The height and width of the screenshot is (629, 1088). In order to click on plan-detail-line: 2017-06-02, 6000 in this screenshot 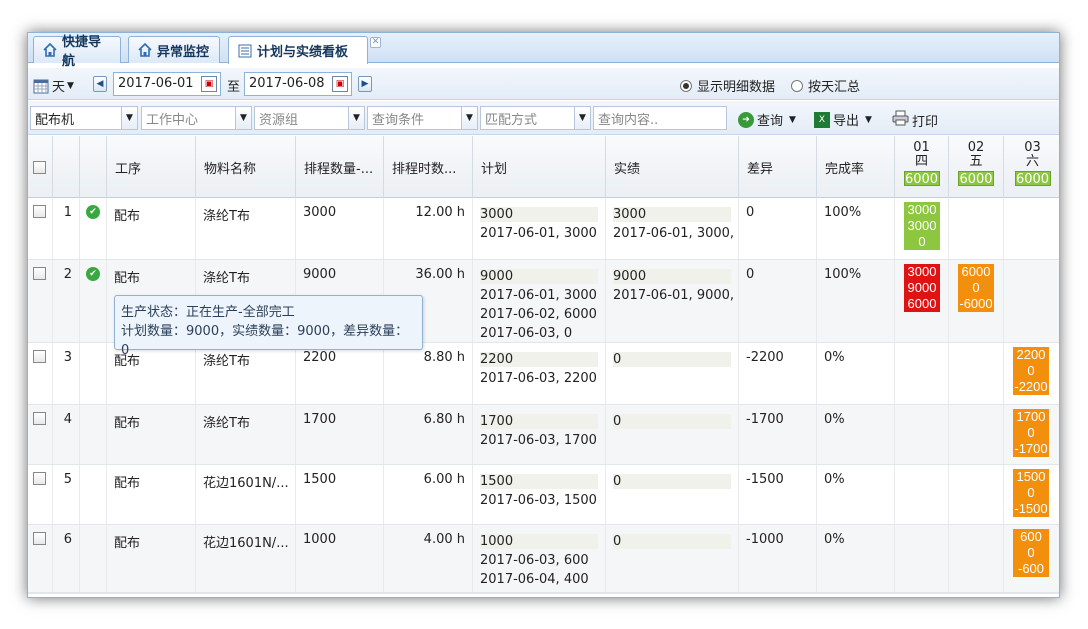, I will do `click(538, 314)`.